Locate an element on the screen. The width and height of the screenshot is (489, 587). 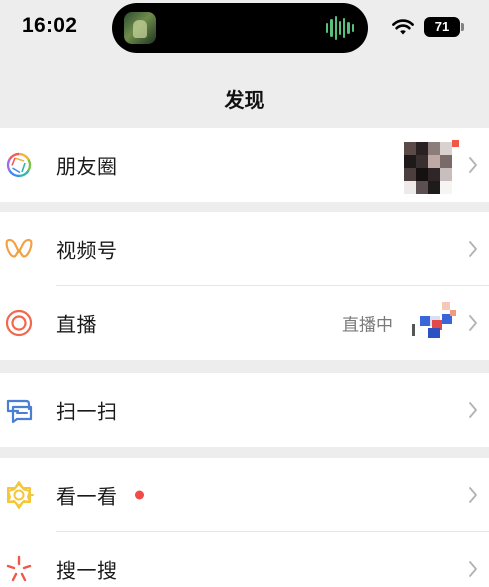
new-content-badge is located at coordinates (139, 495).